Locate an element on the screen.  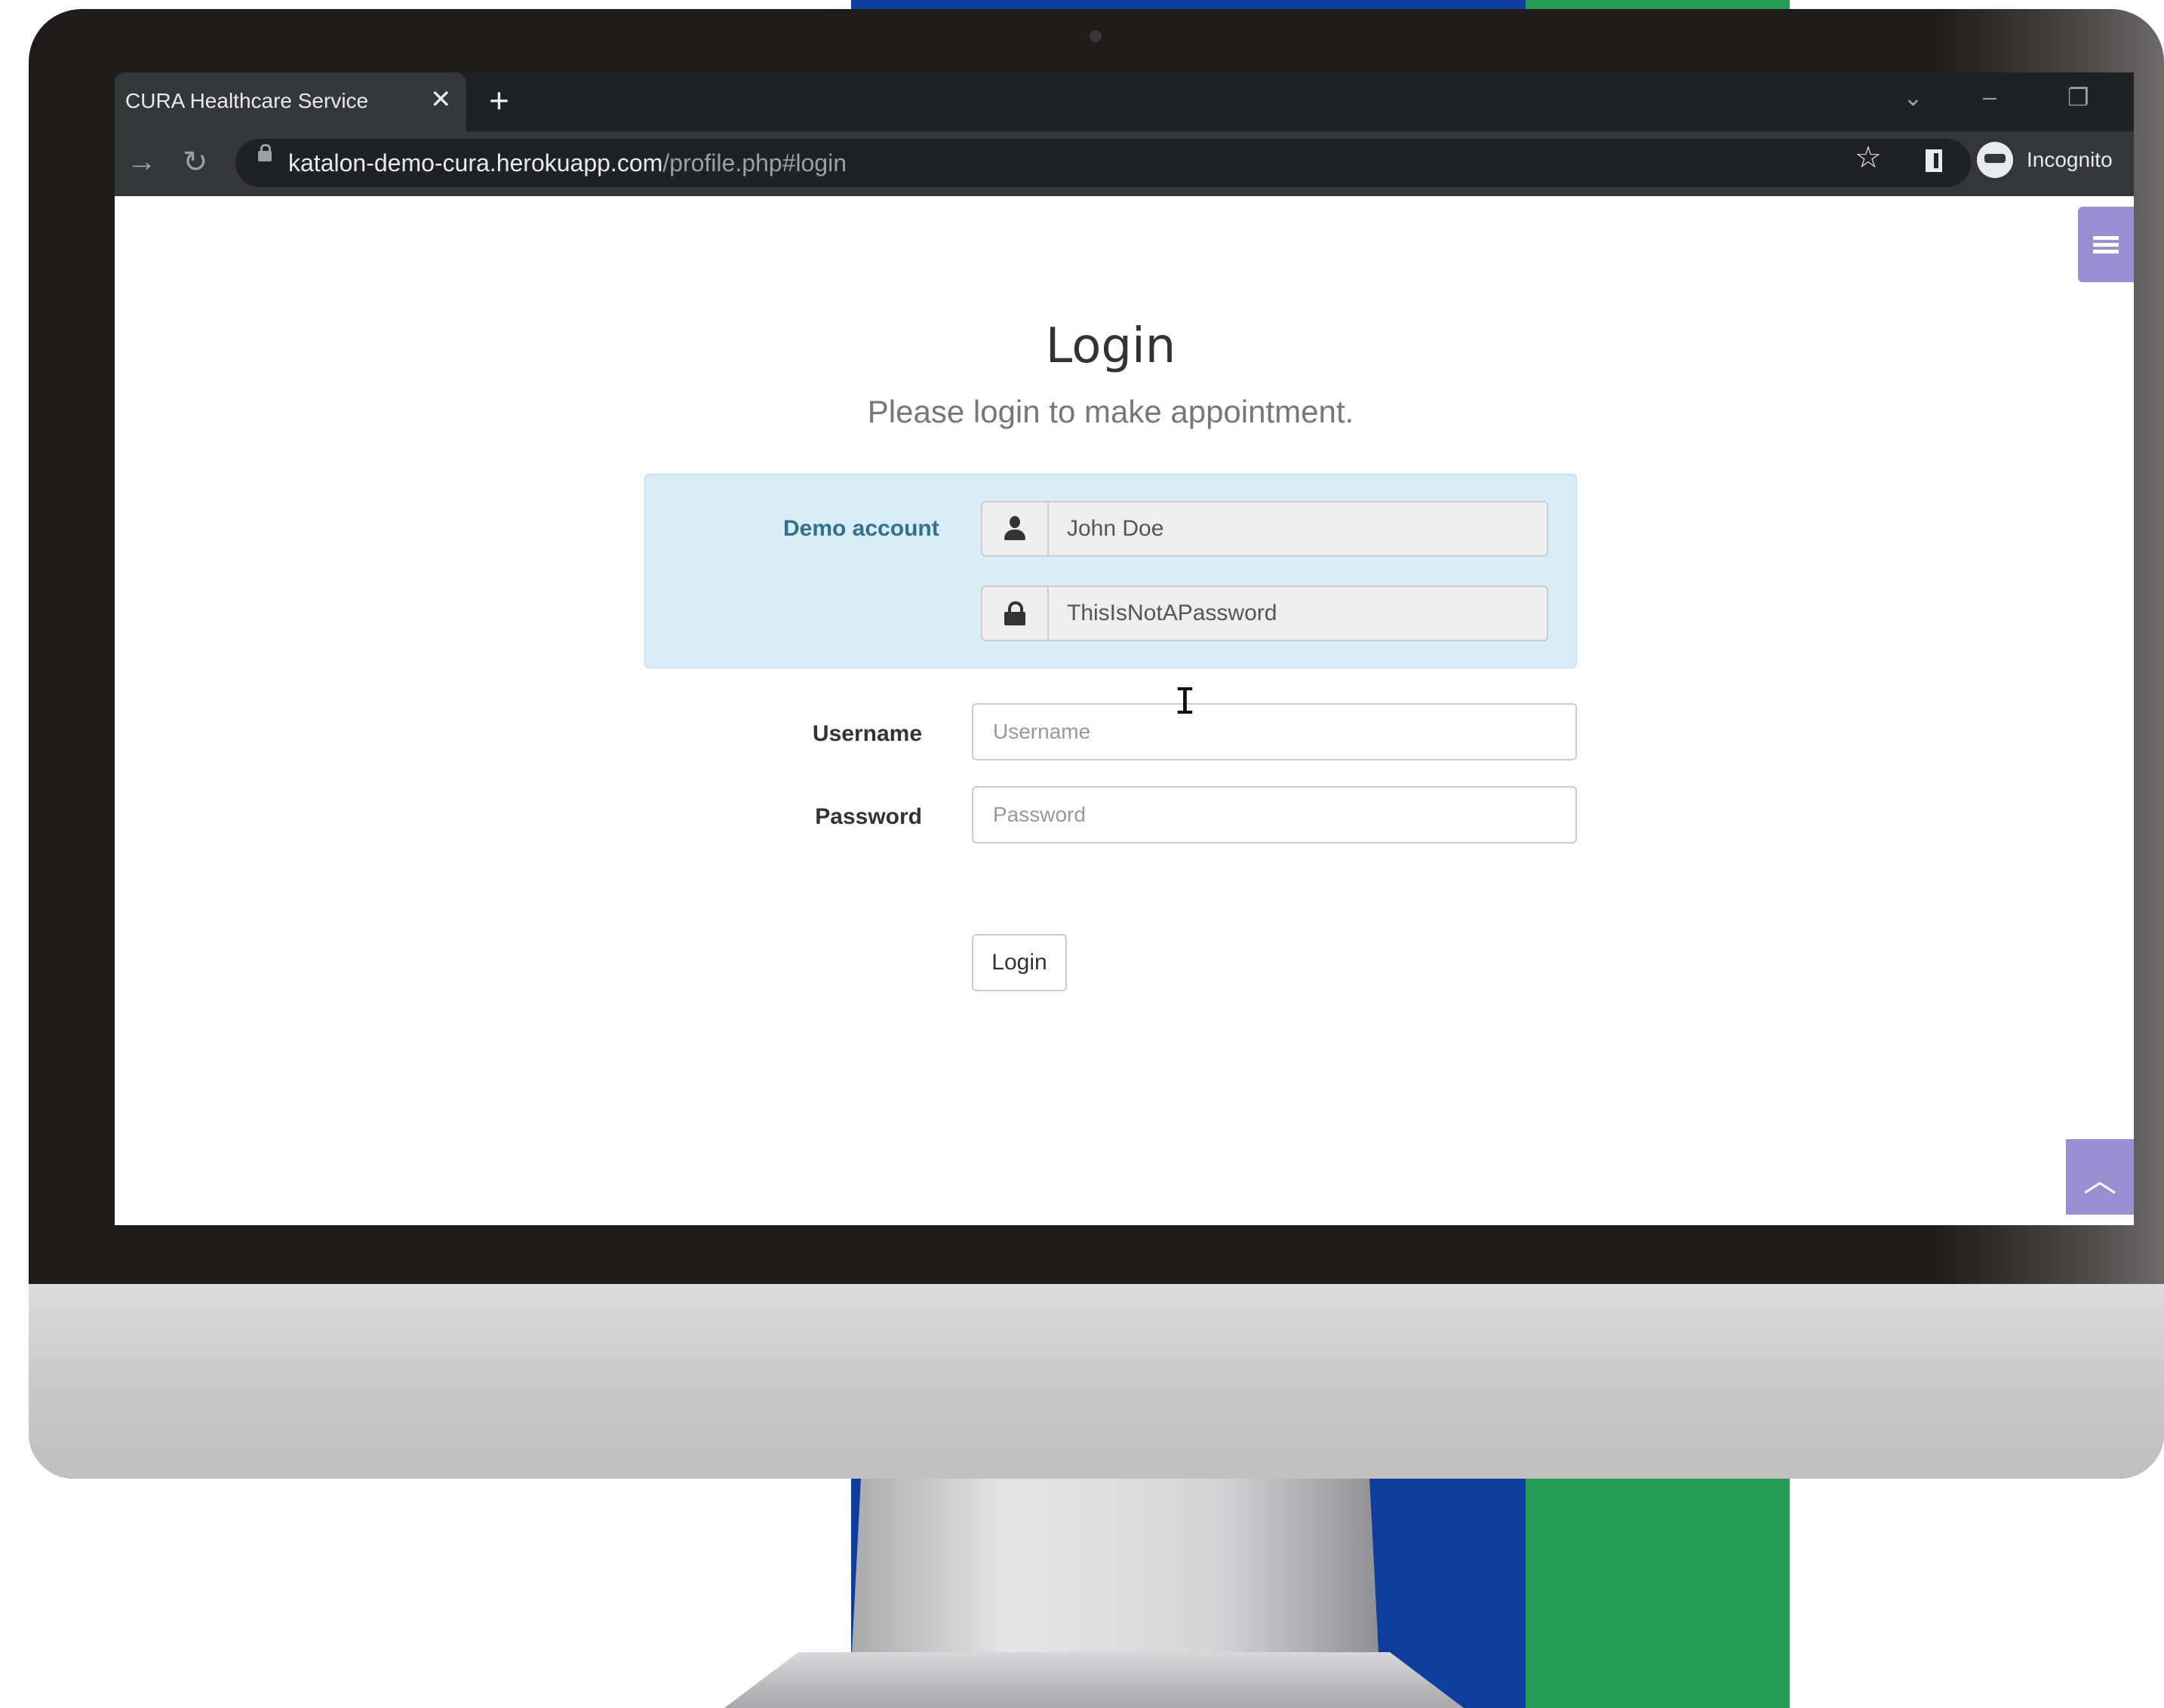
monitor-stand is located at coordinates (1115, 1565).